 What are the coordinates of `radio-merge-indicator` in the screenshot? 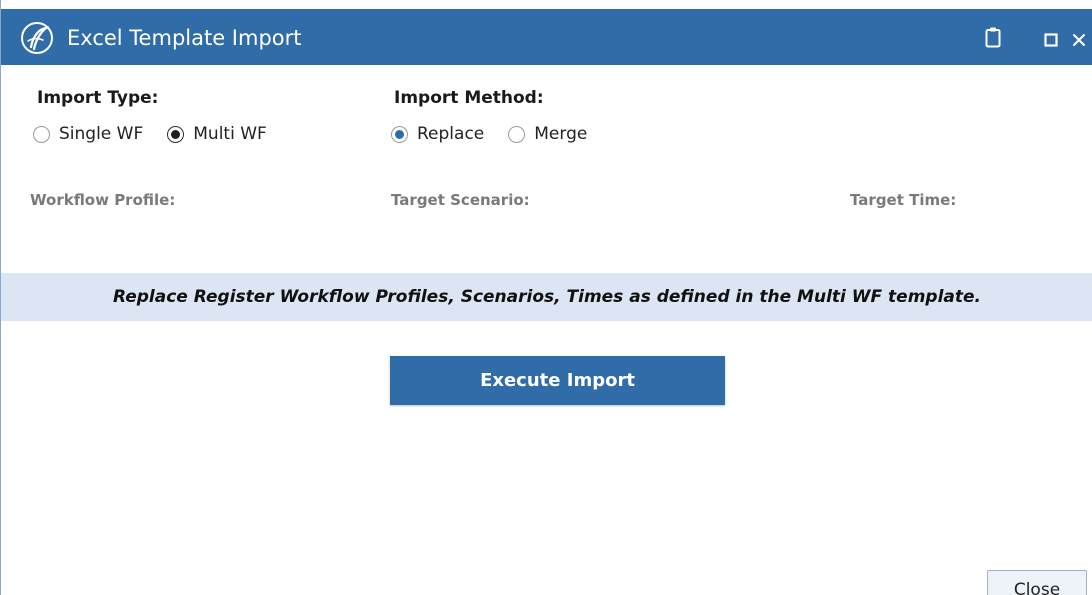 It's located at (517, 134).